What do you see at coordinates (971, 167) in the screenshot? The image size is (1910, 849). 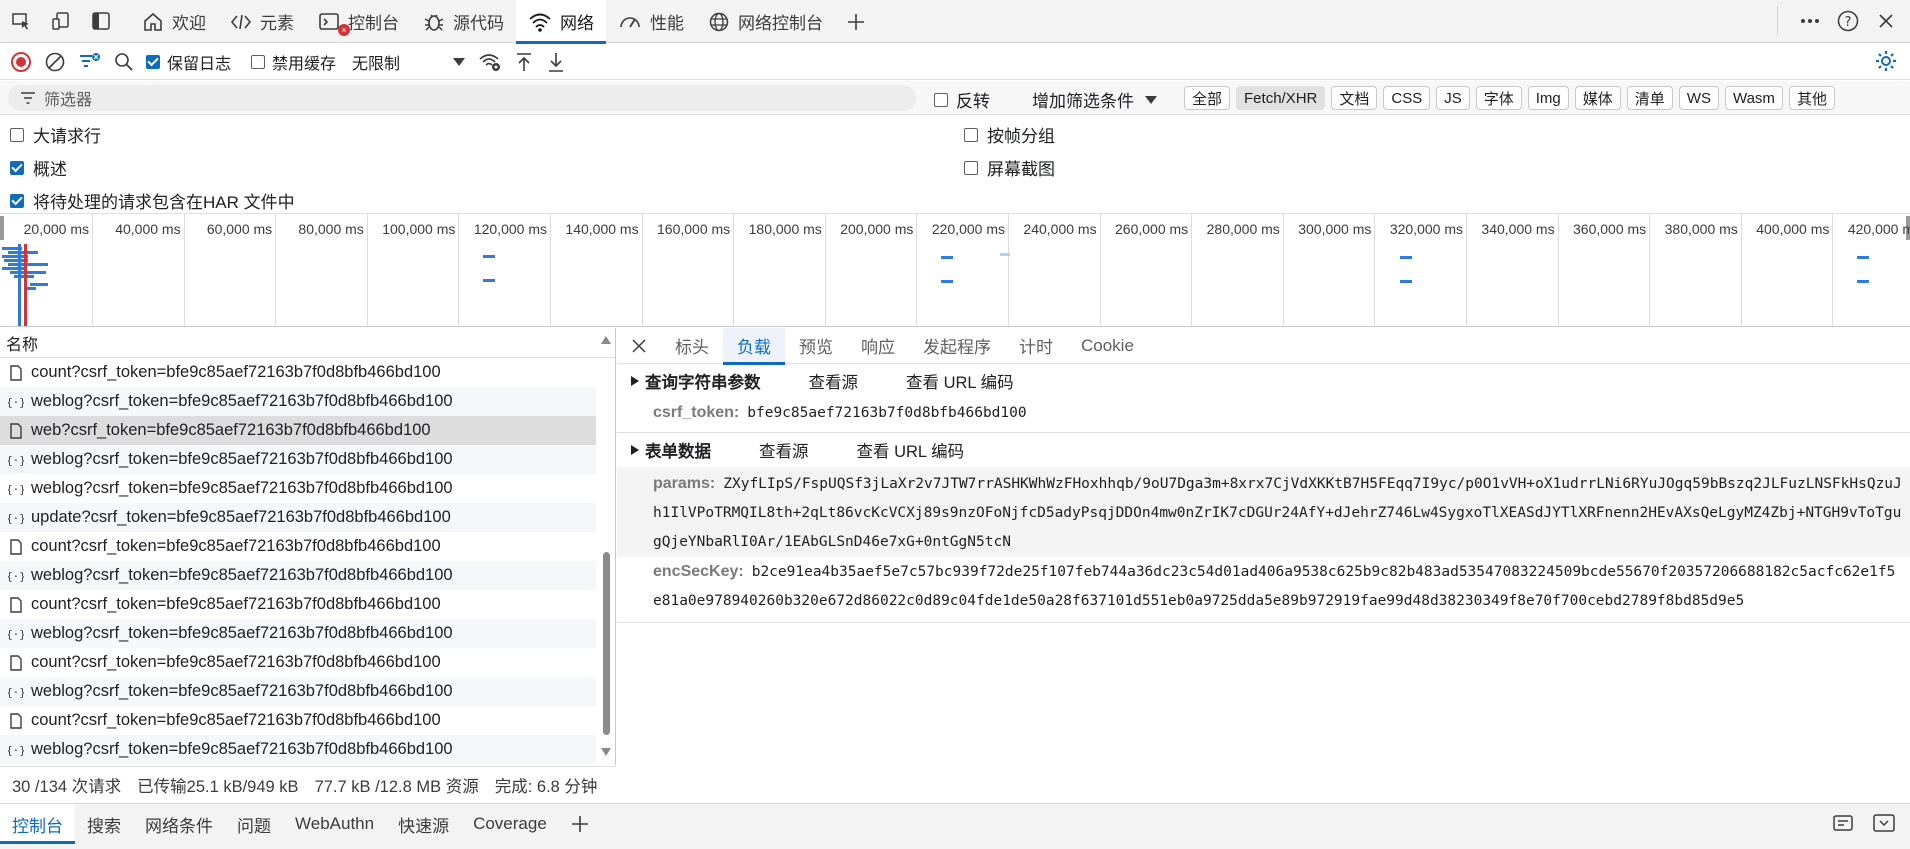 I see `screenshots-check` at bounding box center [971, 167].